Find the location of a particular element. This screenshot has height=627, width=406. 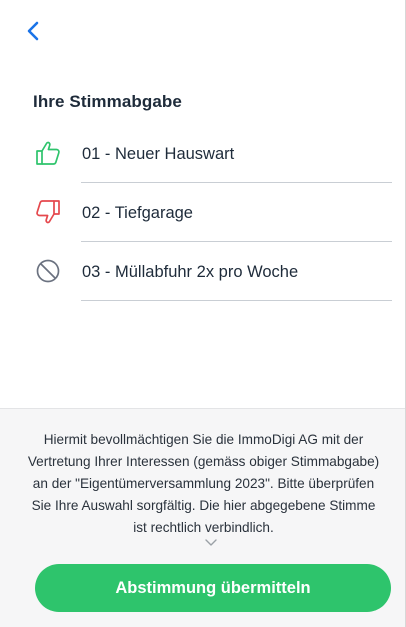

vote-item-neuer-hauswart: 01 - Neuer Hauswart is located at coordinates (203, 153).